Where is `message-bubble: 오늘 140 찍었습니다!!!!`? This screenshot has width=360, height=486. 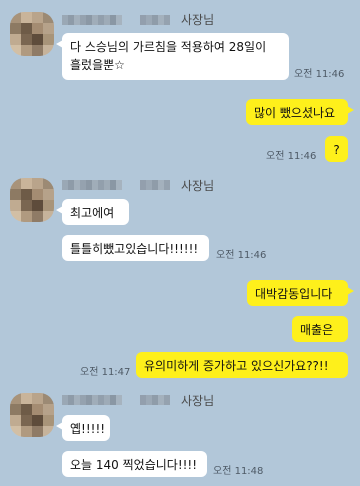 message-bubble: 오늘 140 찍었습니다!!!! is located at coordinates (134, 464).